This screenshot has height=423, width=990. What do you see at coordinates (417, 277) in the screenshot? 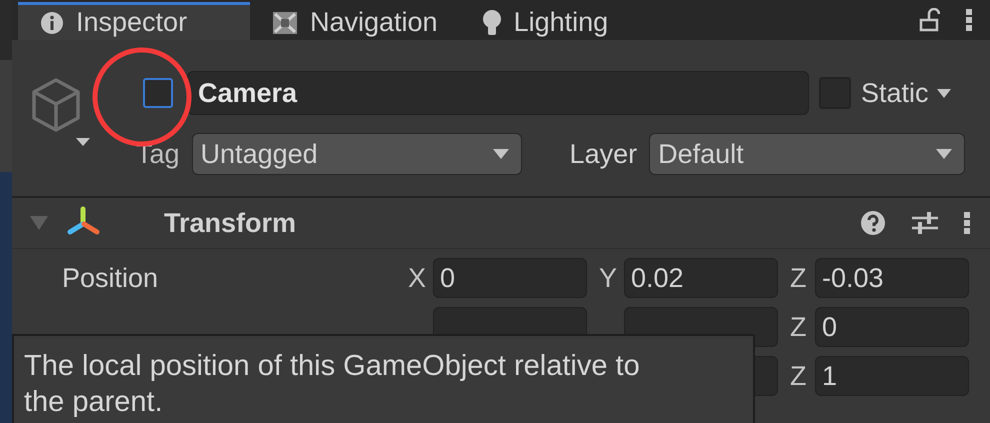
I see `axis-label: X` at bounding box center [417, 277].